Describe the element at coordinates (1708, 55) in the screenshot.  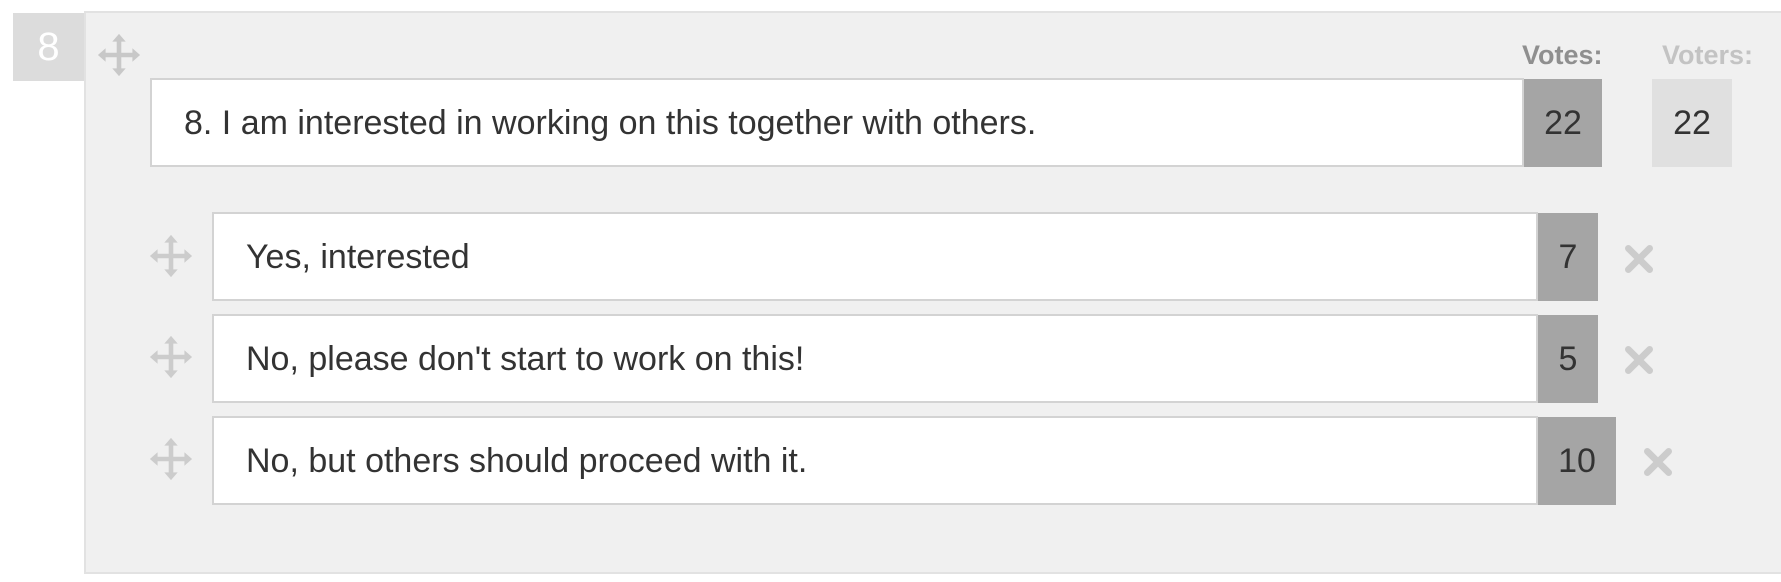
I see `voters-header: Voters:` at that location.